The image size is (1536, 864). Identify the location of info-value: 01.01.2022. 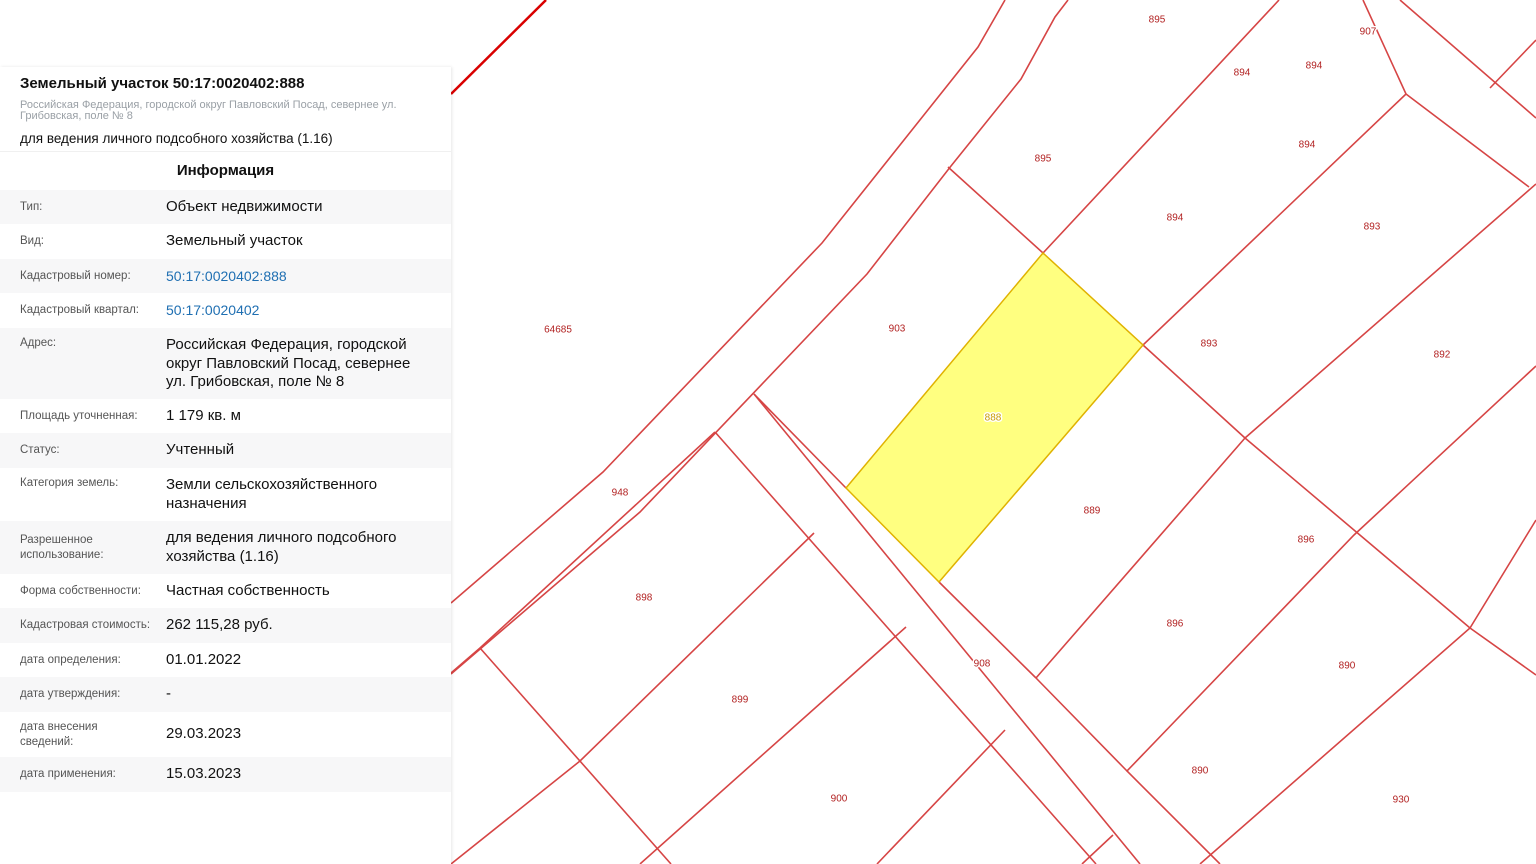
(204, 659).